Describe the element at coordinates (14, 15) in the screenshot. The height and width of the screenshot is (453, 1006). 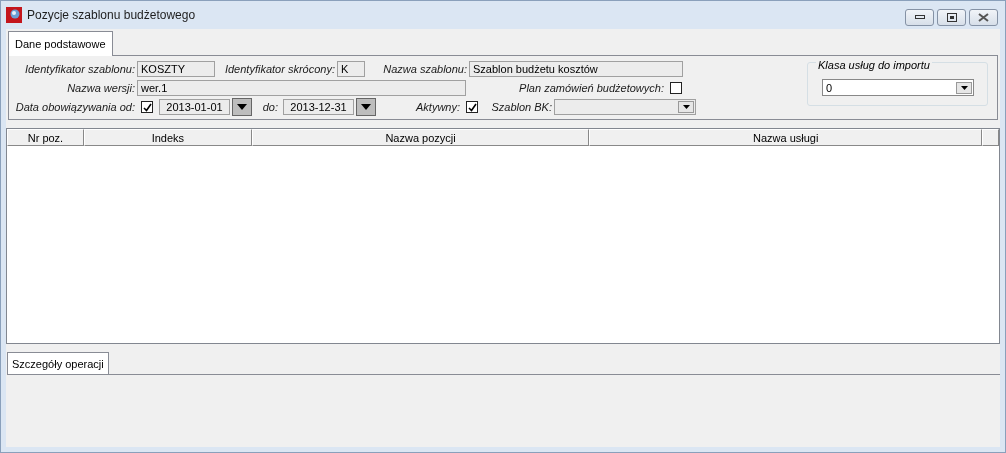
I see `app-icon` at that location.